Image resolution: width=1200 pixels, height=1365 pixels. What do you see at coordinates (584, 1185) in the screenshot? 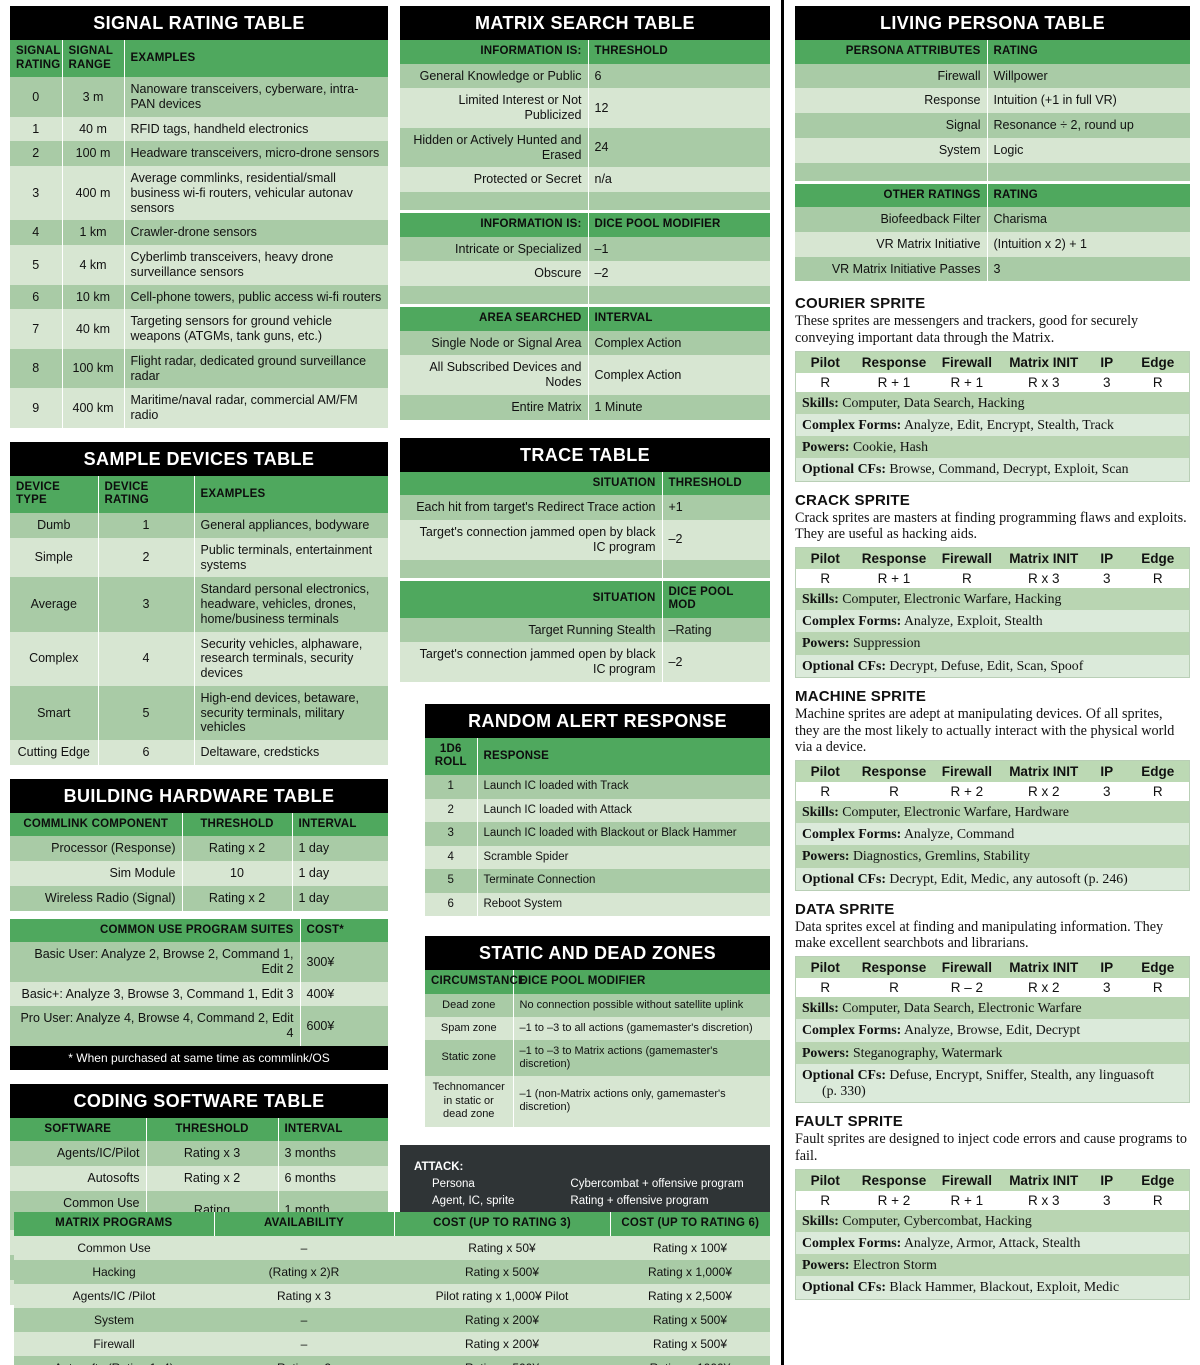
I see `attack-row: Persona Cybercombat + offensive program` at bounding box center [584, 1185].